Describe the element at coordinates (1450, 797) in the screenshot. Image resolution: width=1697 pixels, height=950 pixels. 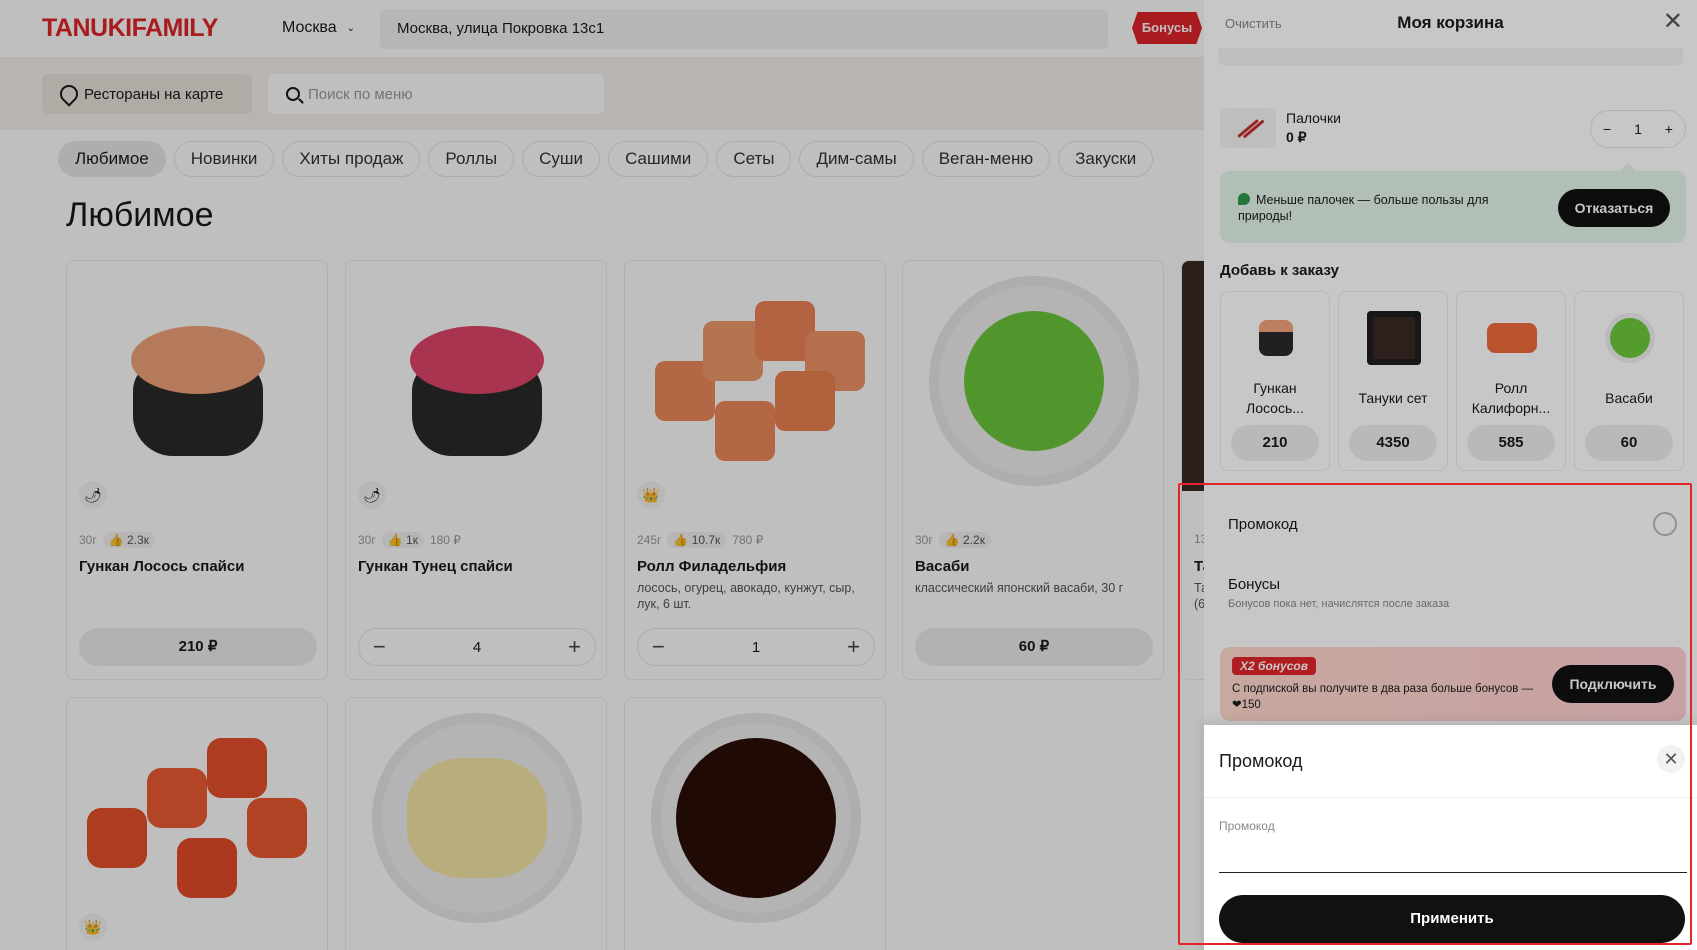
I see `divider` at that location.